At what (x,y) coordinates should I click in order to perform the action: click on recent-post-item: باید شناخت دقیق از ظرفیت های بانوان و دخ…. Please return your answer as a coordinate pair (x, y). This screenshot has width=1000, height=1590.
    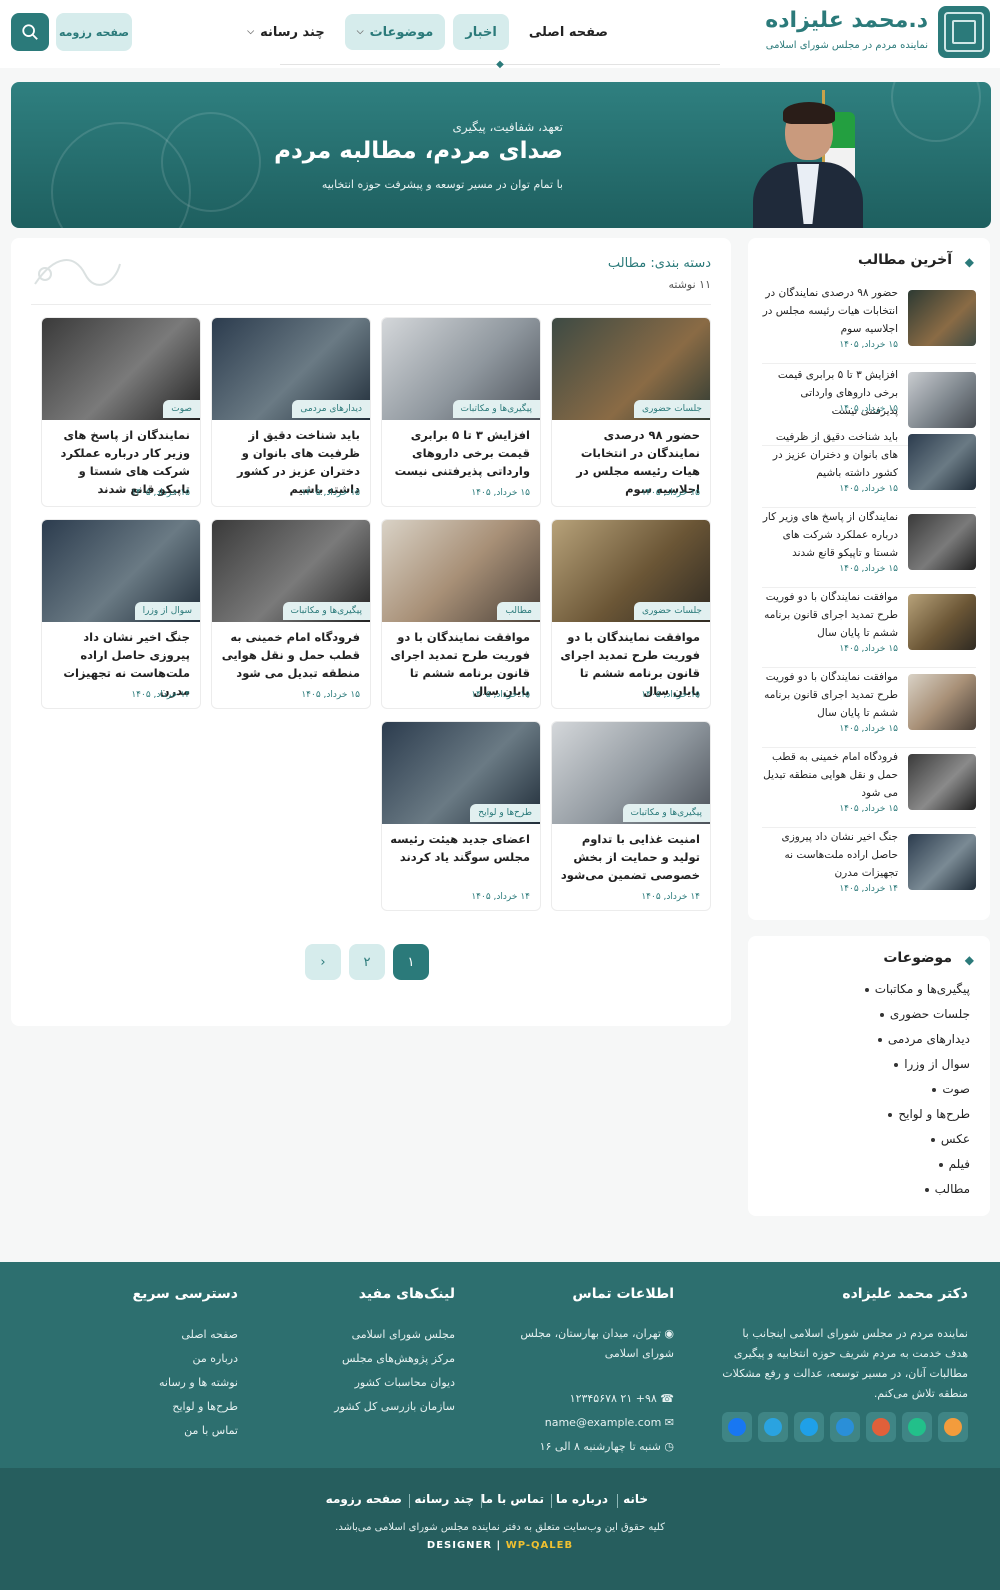
    Looking at the image, I should click on (869, 468).